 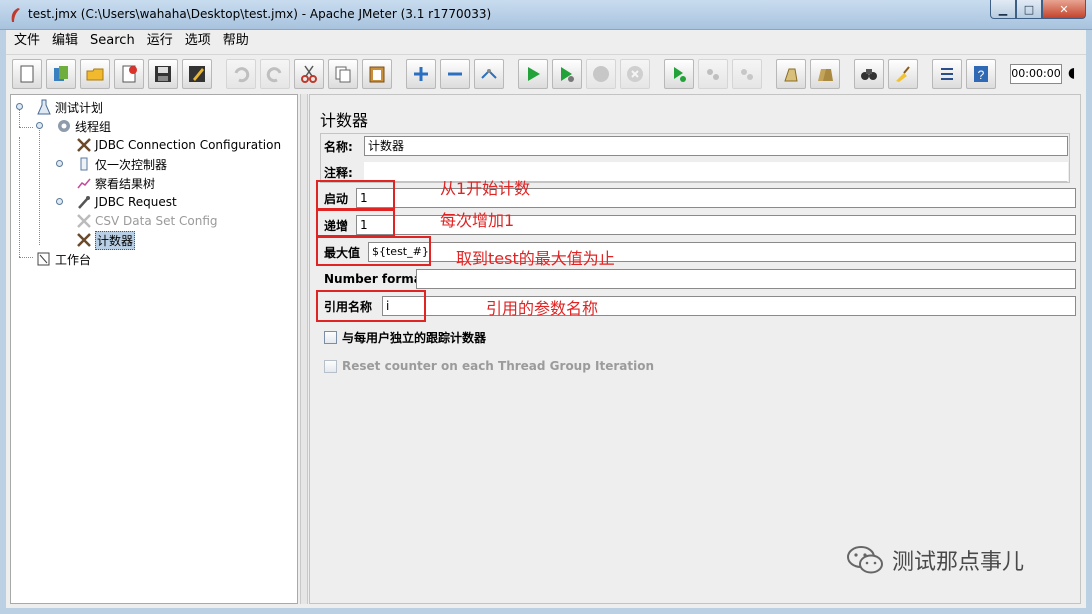 I want to click on tree-toggle-test-plan, so click(x=19, y=106).